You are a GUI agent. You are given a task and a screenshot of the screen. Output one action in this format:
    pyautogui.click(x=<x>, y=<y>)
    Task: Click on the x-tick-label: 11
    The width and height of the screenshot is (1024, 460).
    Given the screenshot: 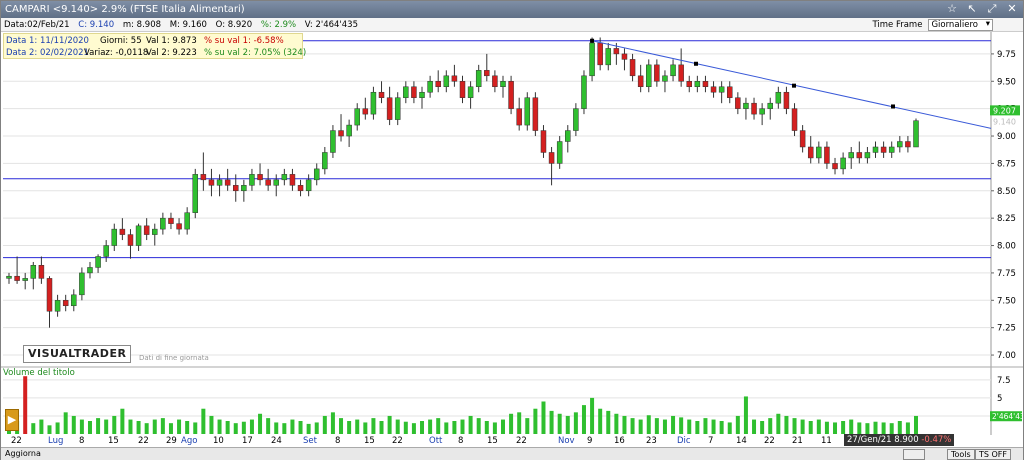 What is the action you would take?
    pyautogui.click(x=826, y=441)
    